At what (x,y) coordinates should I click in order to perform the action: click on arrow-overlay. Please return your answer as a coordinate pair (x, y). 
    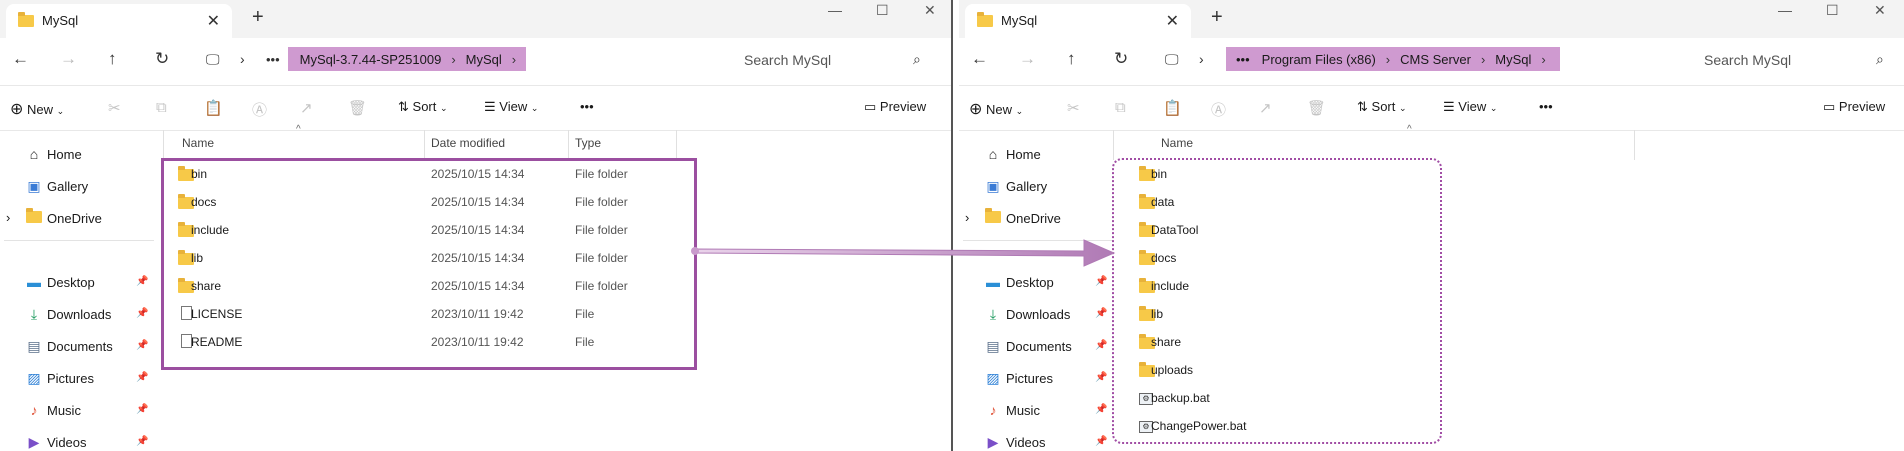
    Looking at the image, I should click on (903, 253).